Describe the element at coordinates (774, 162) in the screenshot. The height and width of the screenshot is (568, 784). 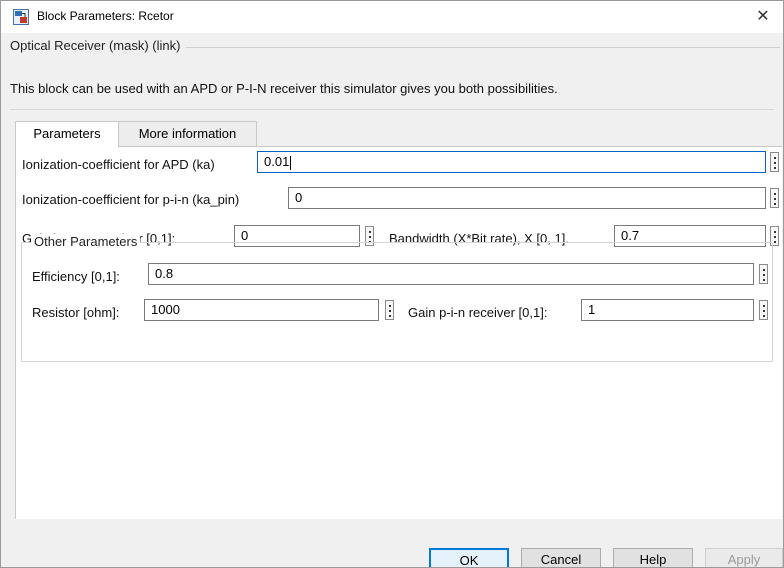
I see `ka-options-menu` at that location.